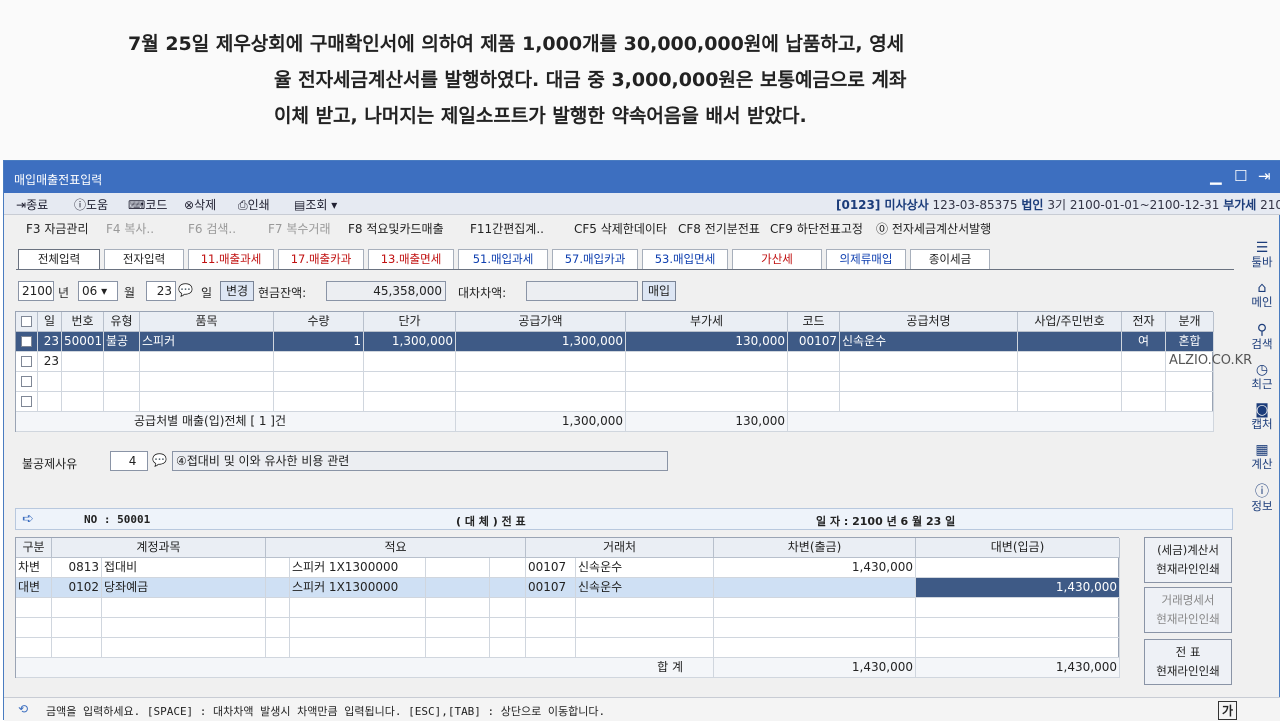 The width and height of the screenshot is (1280, 721). What do you see at coordinates (34, 588) in the screenshot?
I see `cell-div: 대변` at bounding box center [34, 588].